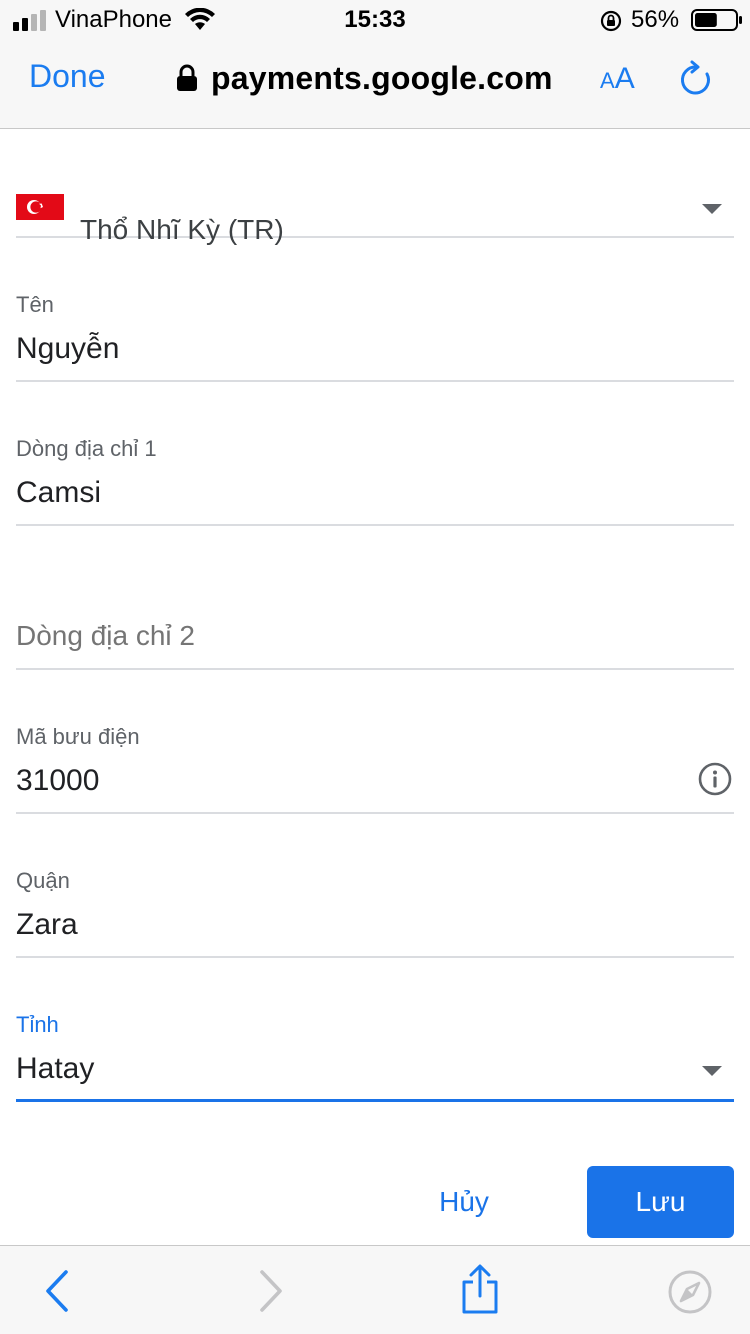 Image resolution: width=750 pixels, height=1334 pixels. Describe the element at coordinates (660, 1202) in the screenshot. I see `save-button: Lưu` at that location.